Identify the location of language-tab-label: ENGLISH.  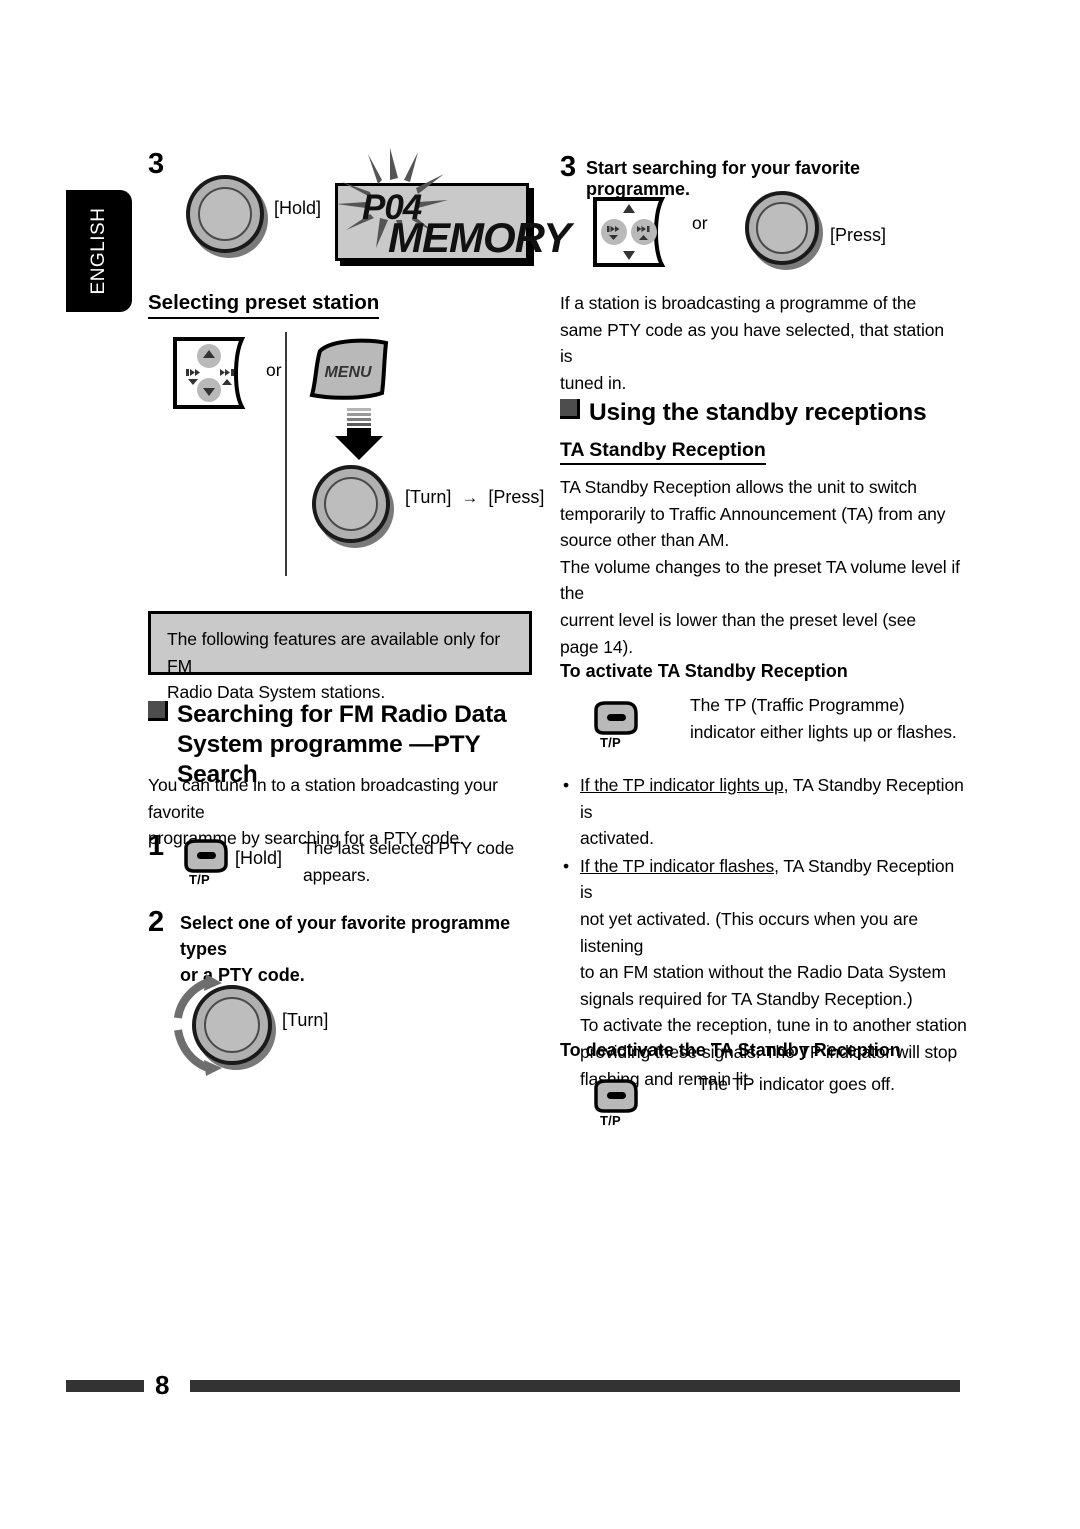
(98, 251).